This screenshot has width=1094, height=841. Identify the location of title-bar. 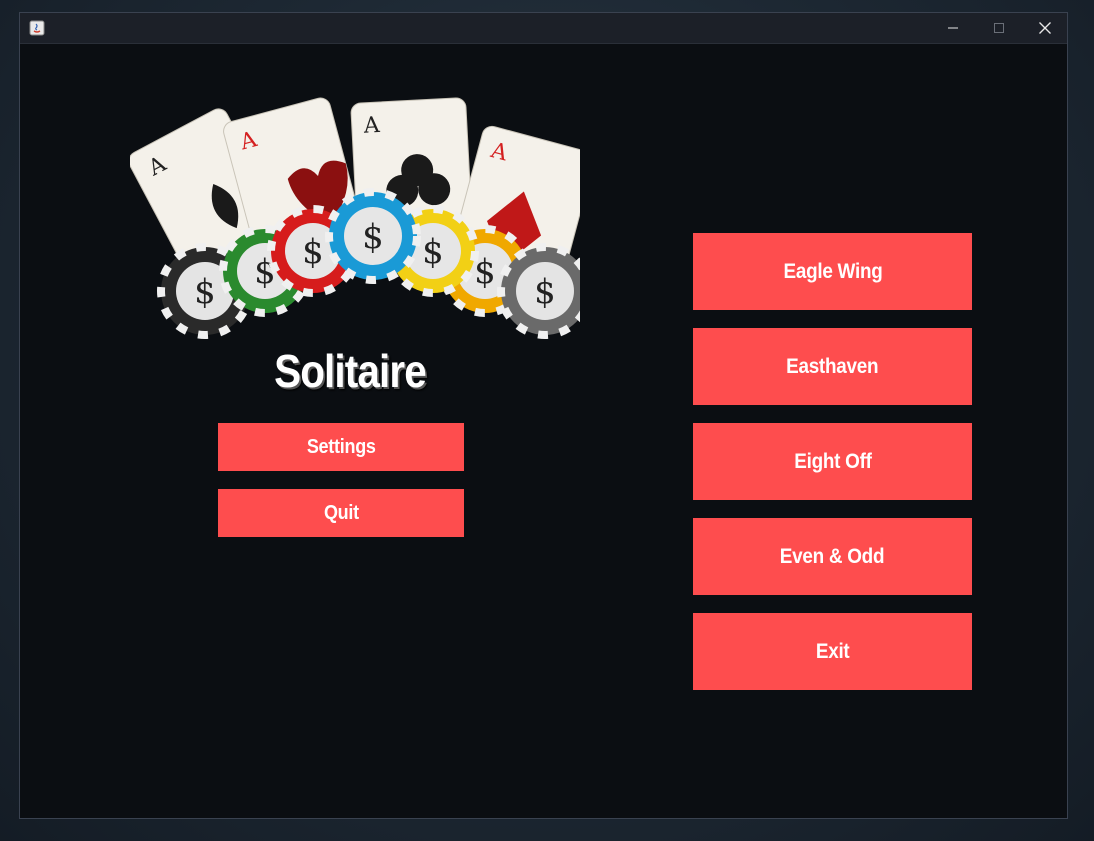
(543, 28).